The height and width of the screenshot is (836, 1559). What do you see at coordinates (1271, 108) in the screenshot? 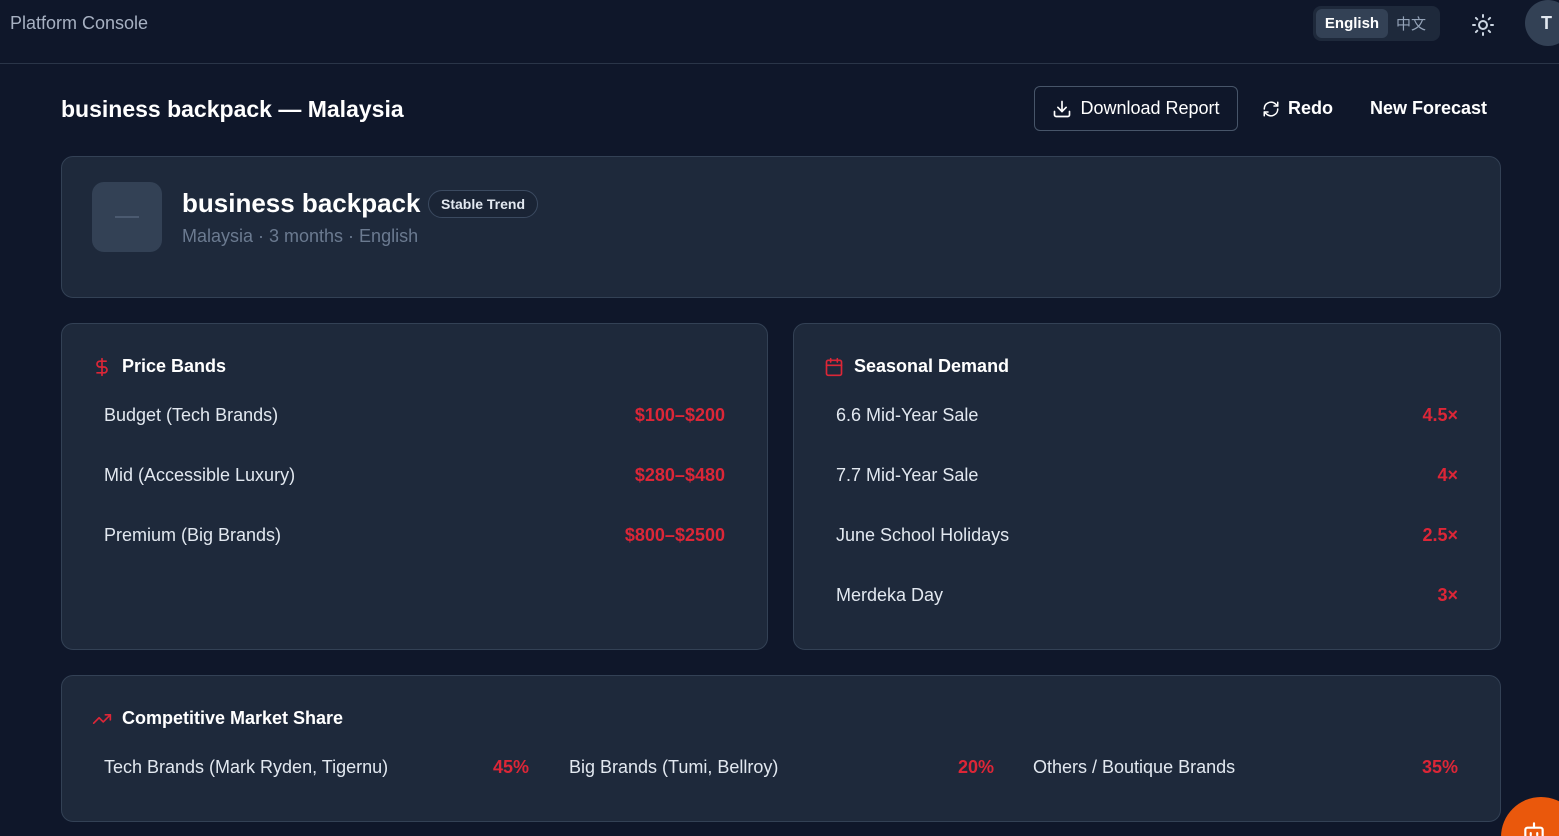
I see `refresh-icon` at bounding box center [1271, 108].